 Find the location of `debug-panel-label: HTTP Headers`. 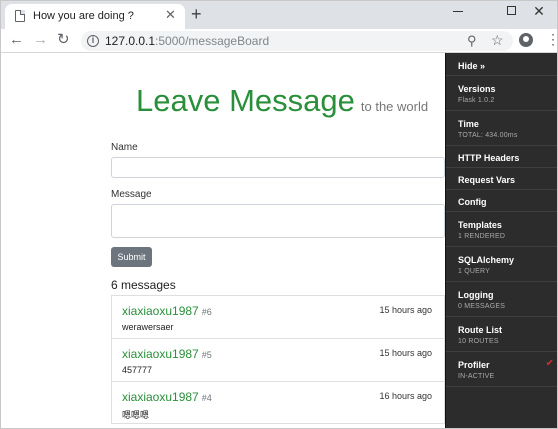

debug-panel-label: HTTP Headers is located at coordinates (489, 158).